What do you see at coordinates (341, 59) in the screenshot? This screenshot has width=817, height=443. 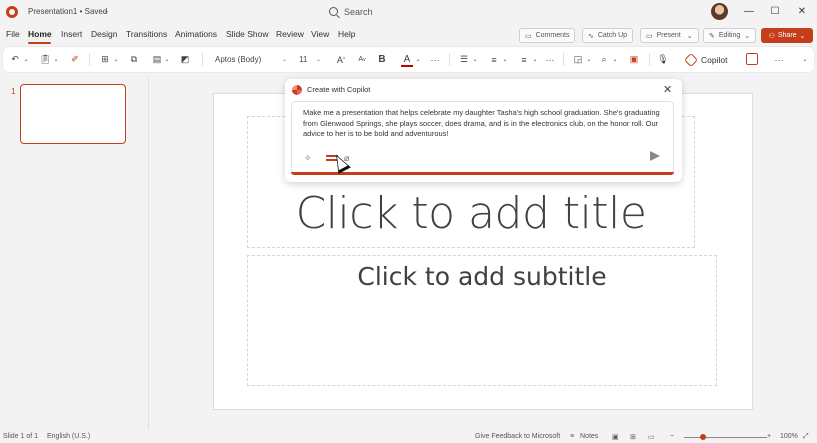 I see `grow-font-button: A ^` at bounding box center [341, 59].